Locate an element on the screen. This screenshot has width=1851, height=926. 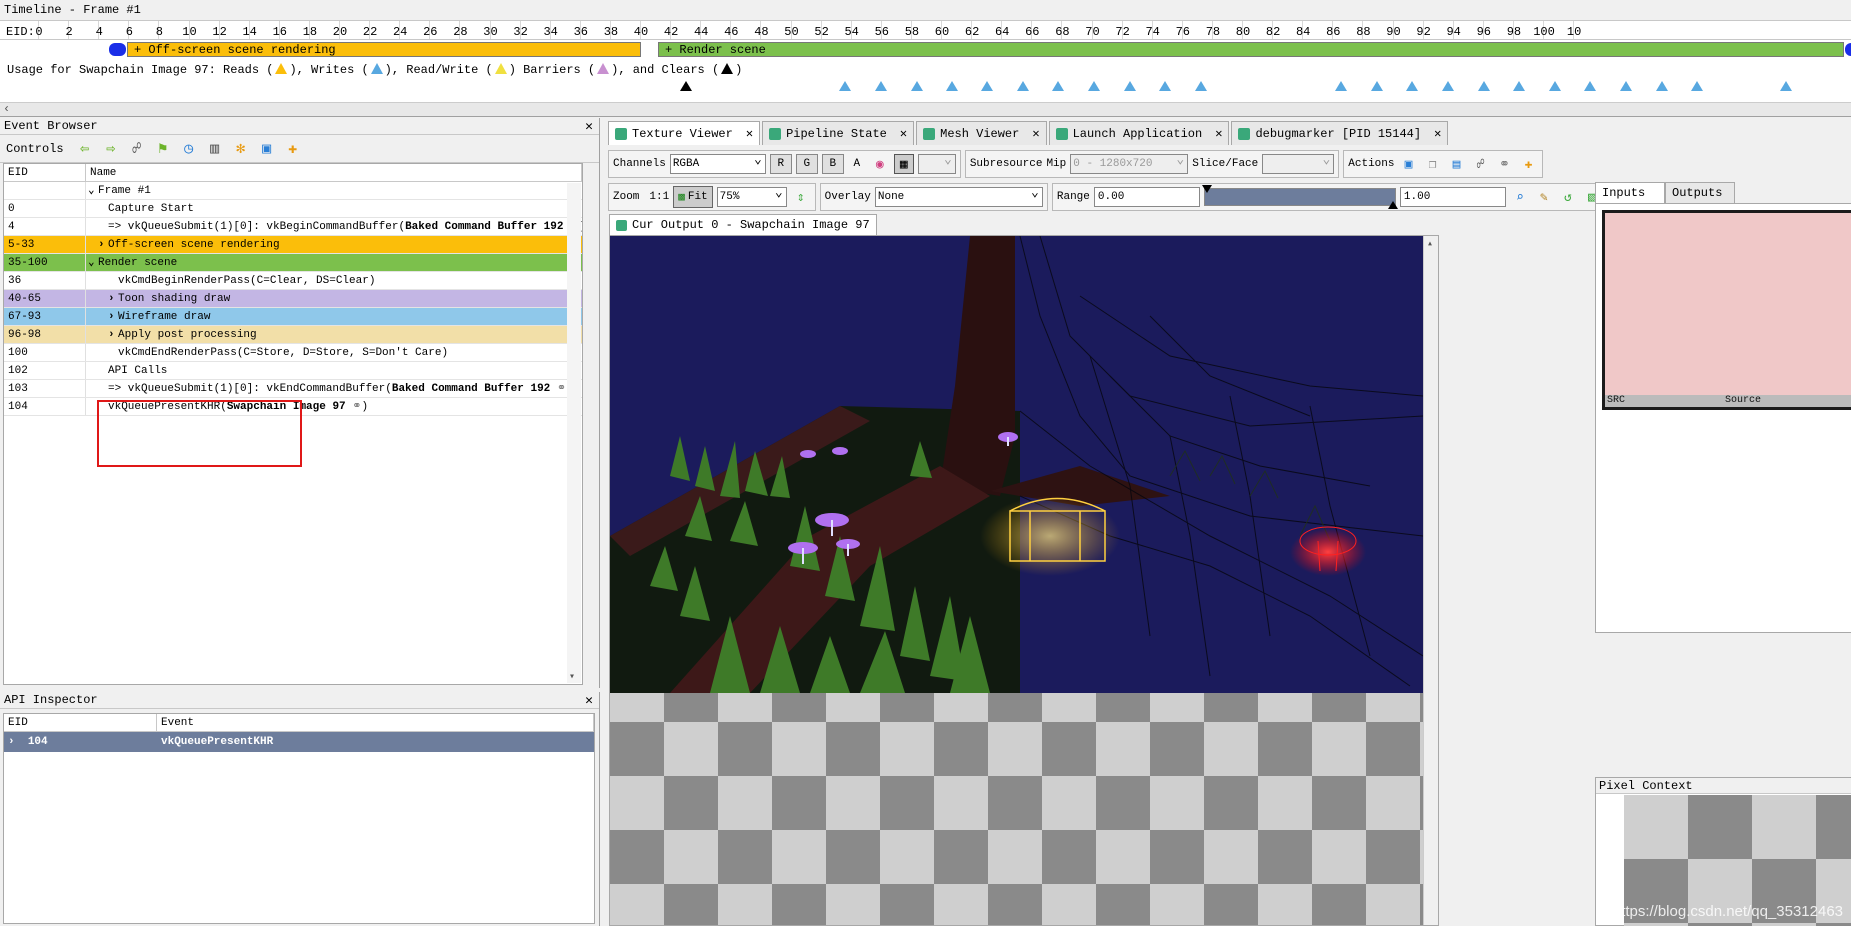
range-max-input: 1.00 is located at coordinates (1452, 197).